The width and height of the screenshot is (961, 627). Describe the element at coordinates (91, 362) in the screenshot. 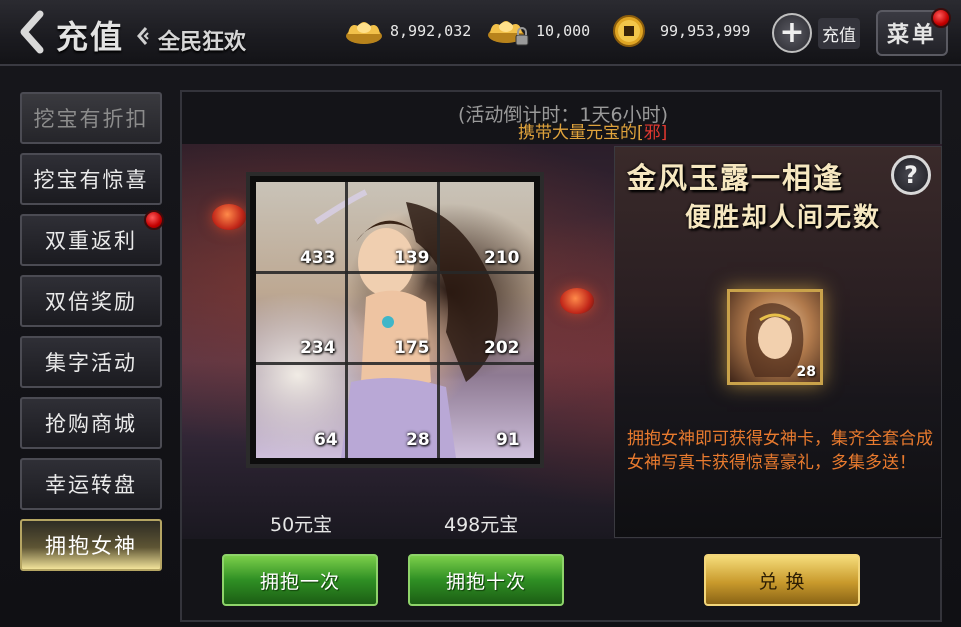

I see `sidebar-item-collect-words: 集字活动` at that location.